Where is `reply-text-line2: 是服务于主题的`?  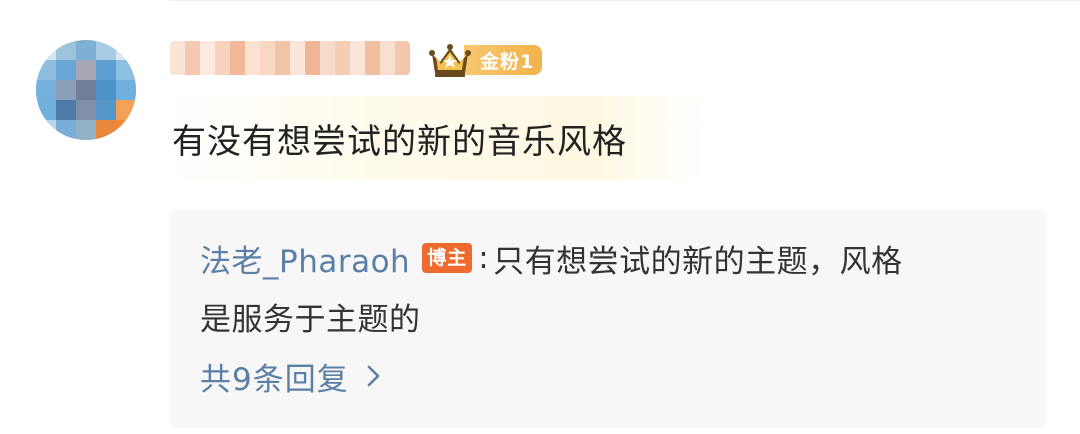
reply-text-line2: 是服务于主题的 is located at coordinates (310, 319).